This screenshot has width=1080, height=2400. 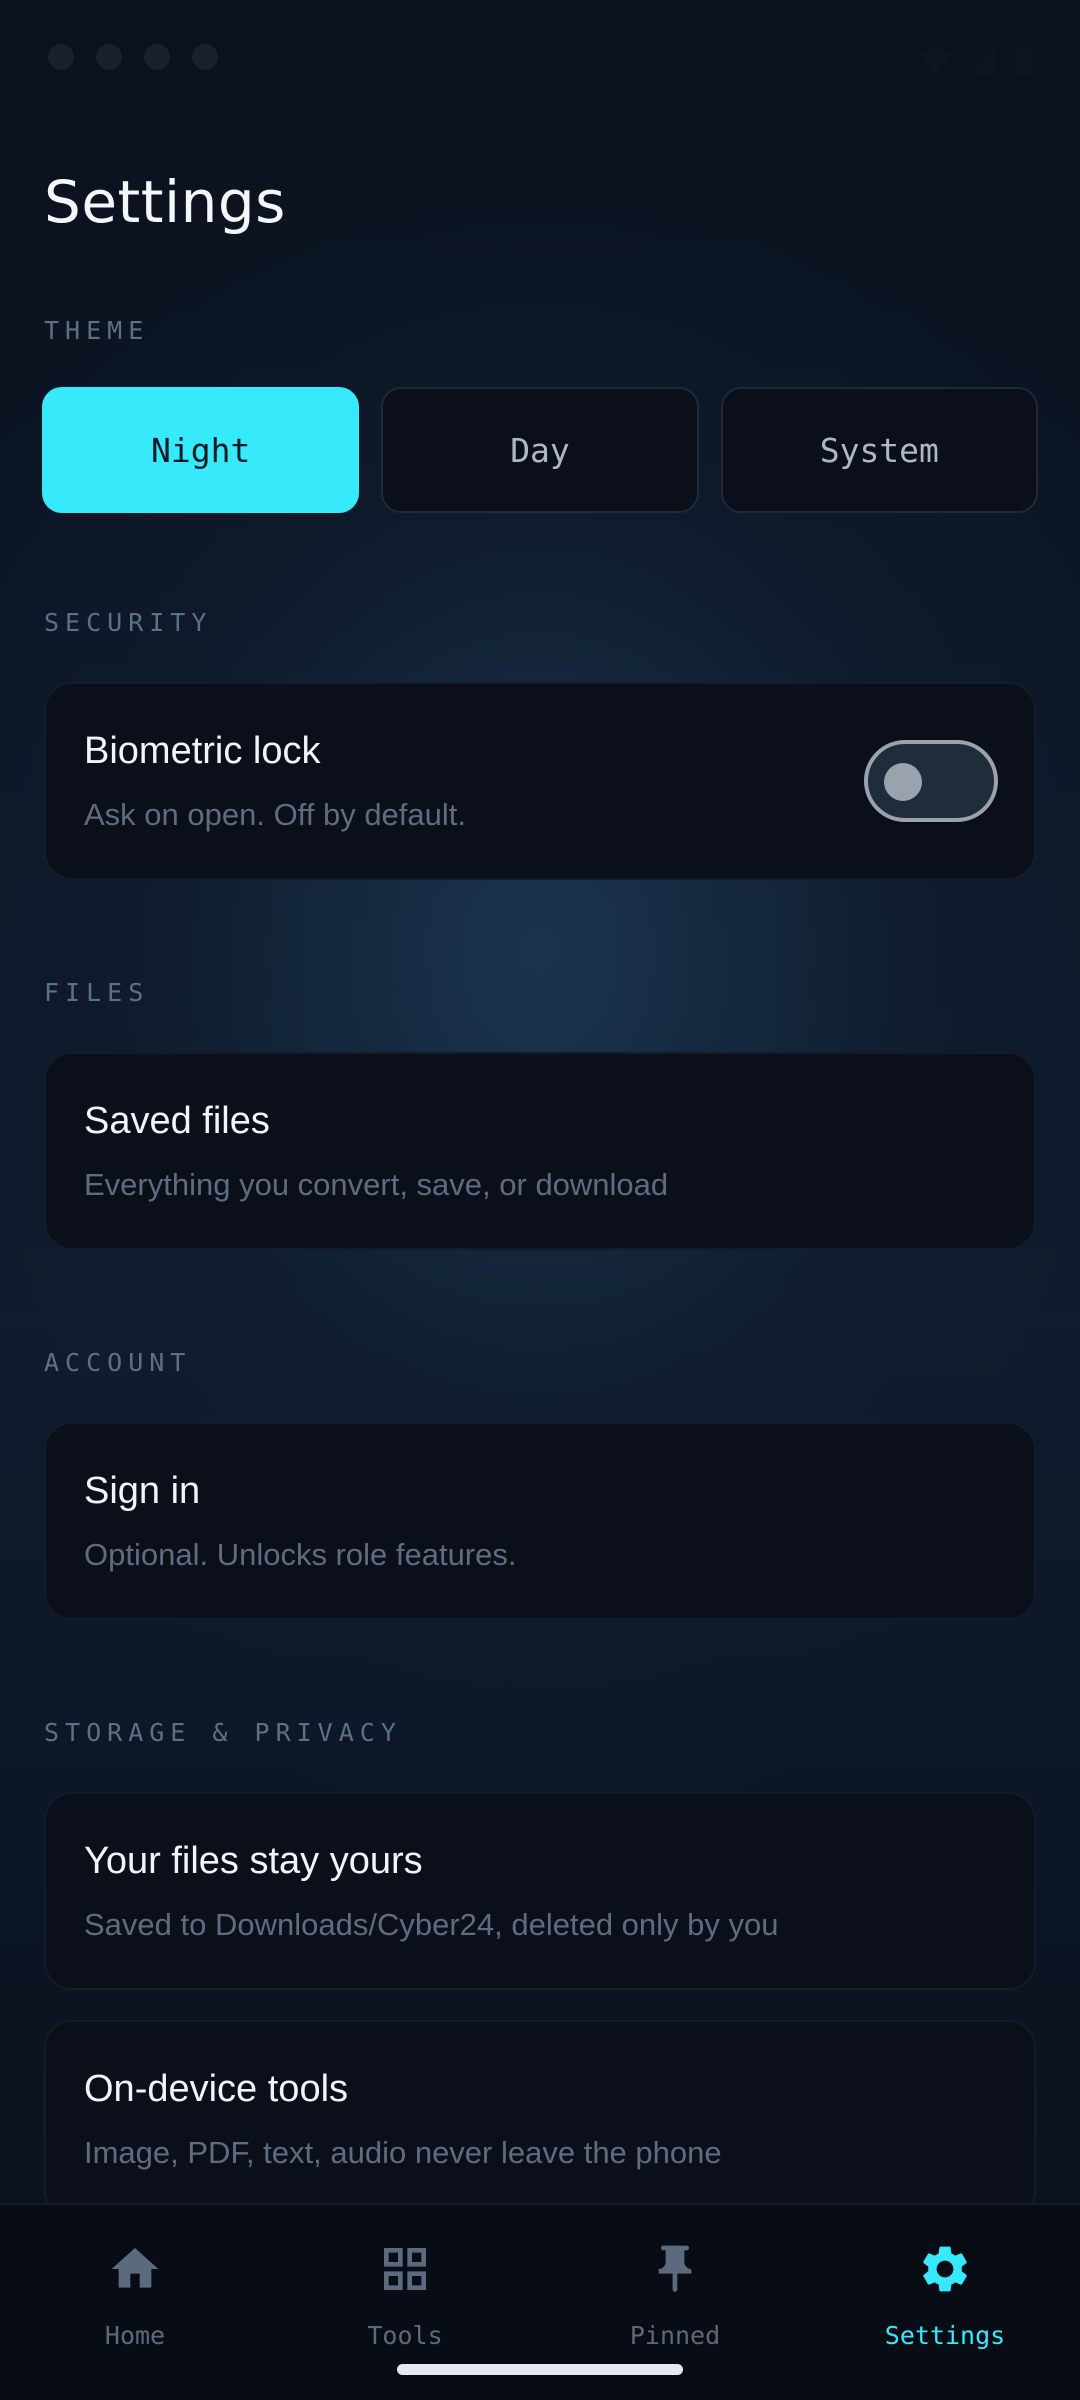 What do you see at coordinates (945, 2269) in the screenshot?
I see `gear-icon` at bounding box center [945, 2269].